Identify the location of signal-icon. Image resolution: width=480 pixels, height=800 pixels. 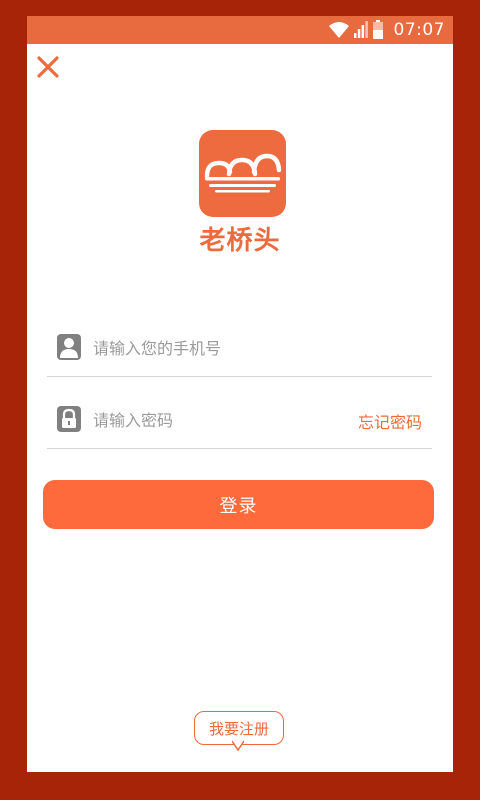
(360, 29).